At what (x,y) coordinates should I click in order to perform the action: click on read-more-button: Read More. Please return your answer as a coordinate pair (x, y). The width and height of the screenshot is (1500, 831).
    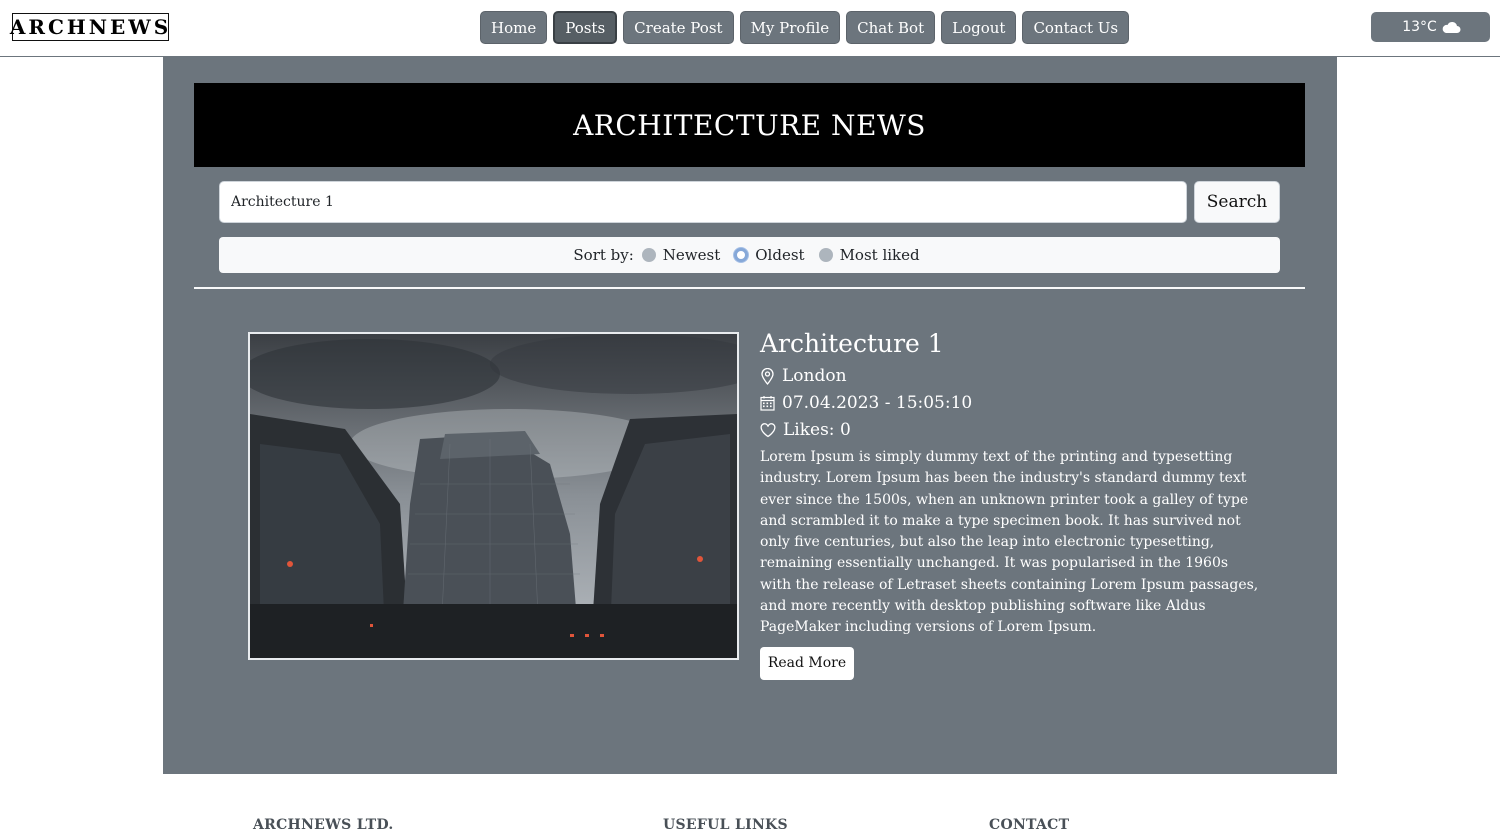
    Looking at the image, I should click on (807, 663).